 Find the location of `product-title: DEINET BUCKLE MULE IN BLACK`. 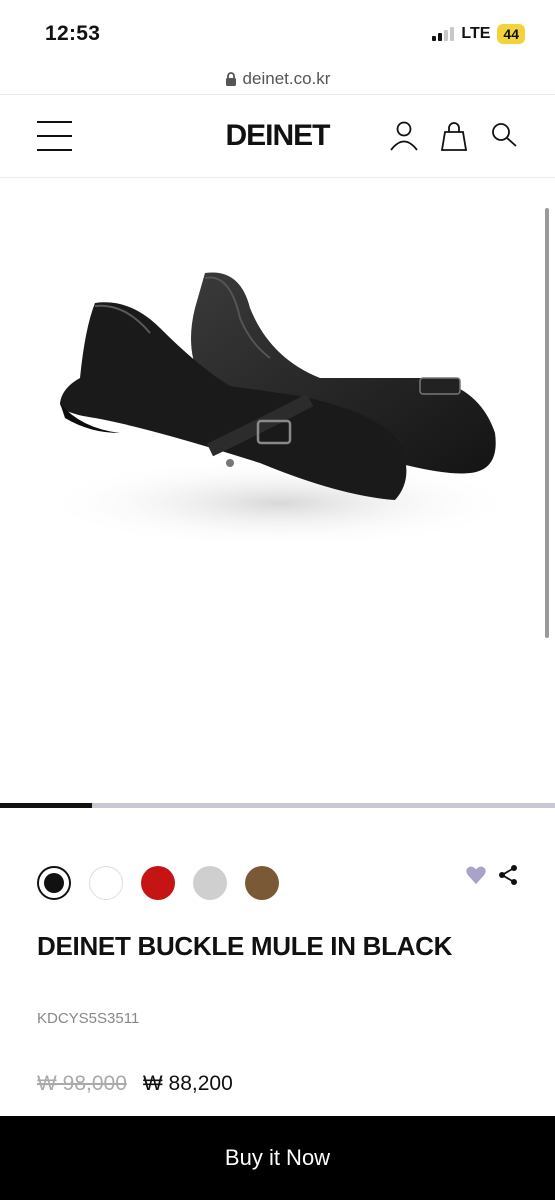

product-title: DEINET BUCKLE MULE IN BLACK is located at coordinates (245, 946).